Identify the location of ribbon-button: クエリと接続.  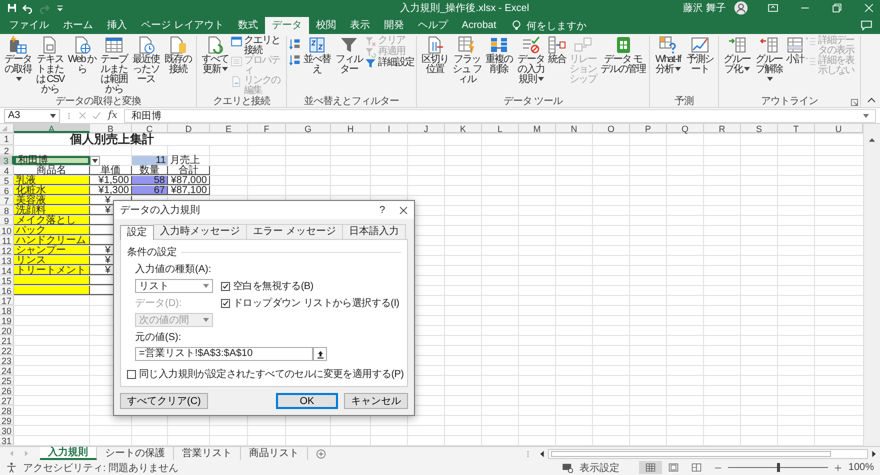
(257, 46).